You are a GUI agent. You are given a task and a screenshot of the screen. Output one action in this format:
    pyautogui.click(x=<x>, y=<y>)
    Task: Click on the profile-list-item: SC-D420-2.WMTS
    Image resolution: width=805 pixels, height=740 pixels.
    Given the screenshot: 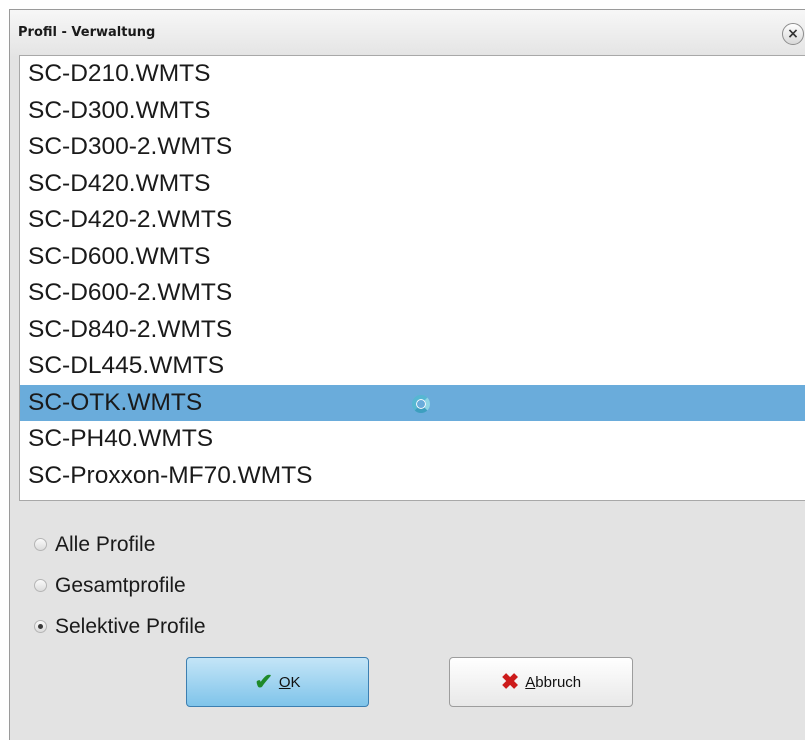 What is the action you would take?
    pyautogui.click(x=412, y=220)
    